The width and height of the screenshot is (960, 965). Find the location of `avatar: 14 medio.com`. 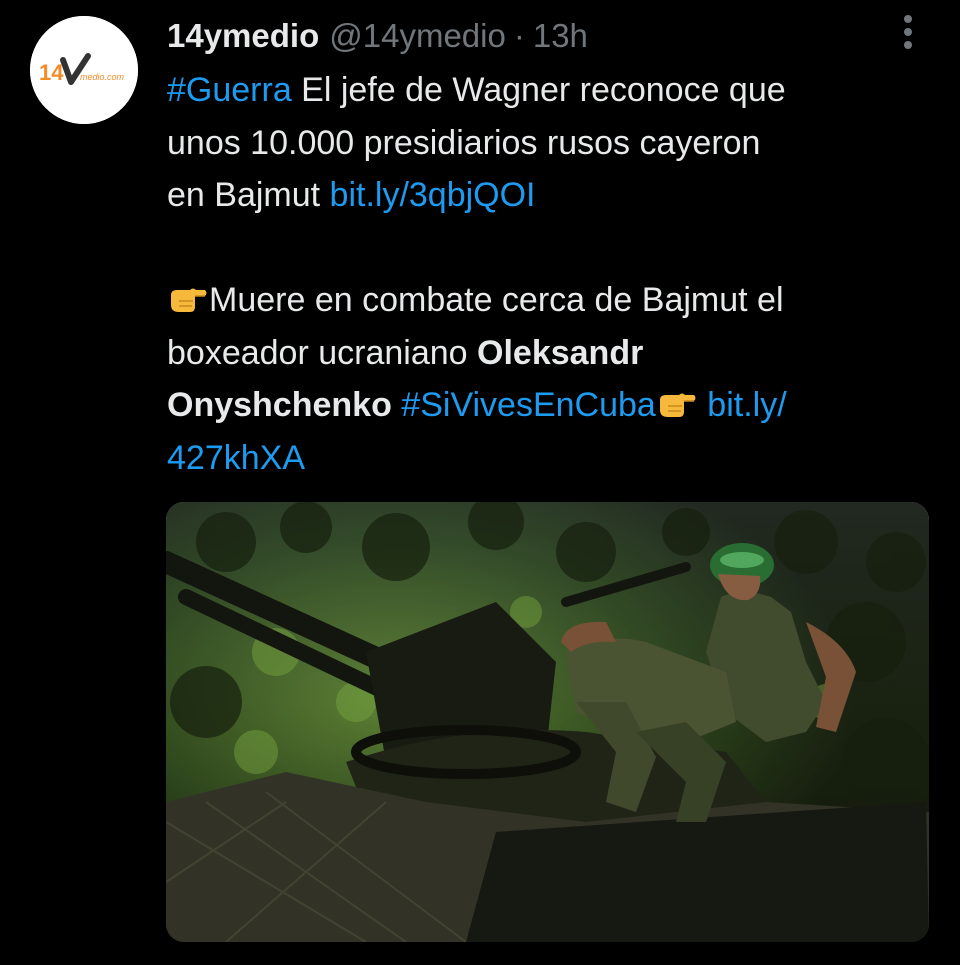

avatar: 14 medio.com is located at coordinates (84, 70).